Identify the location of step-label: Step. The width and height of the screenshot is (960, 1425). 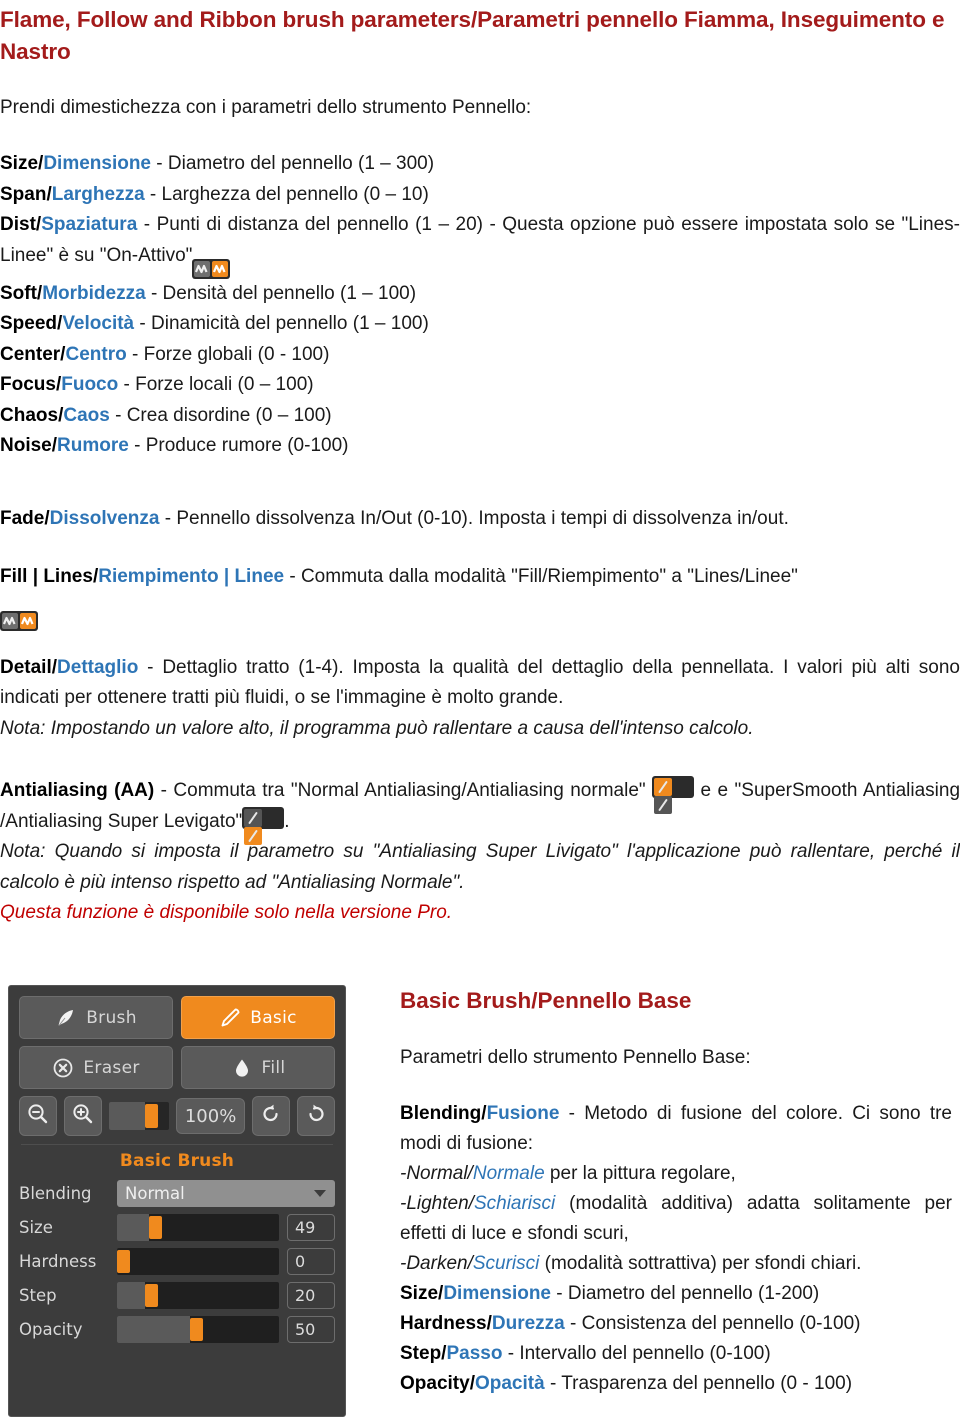
(38, 1295).